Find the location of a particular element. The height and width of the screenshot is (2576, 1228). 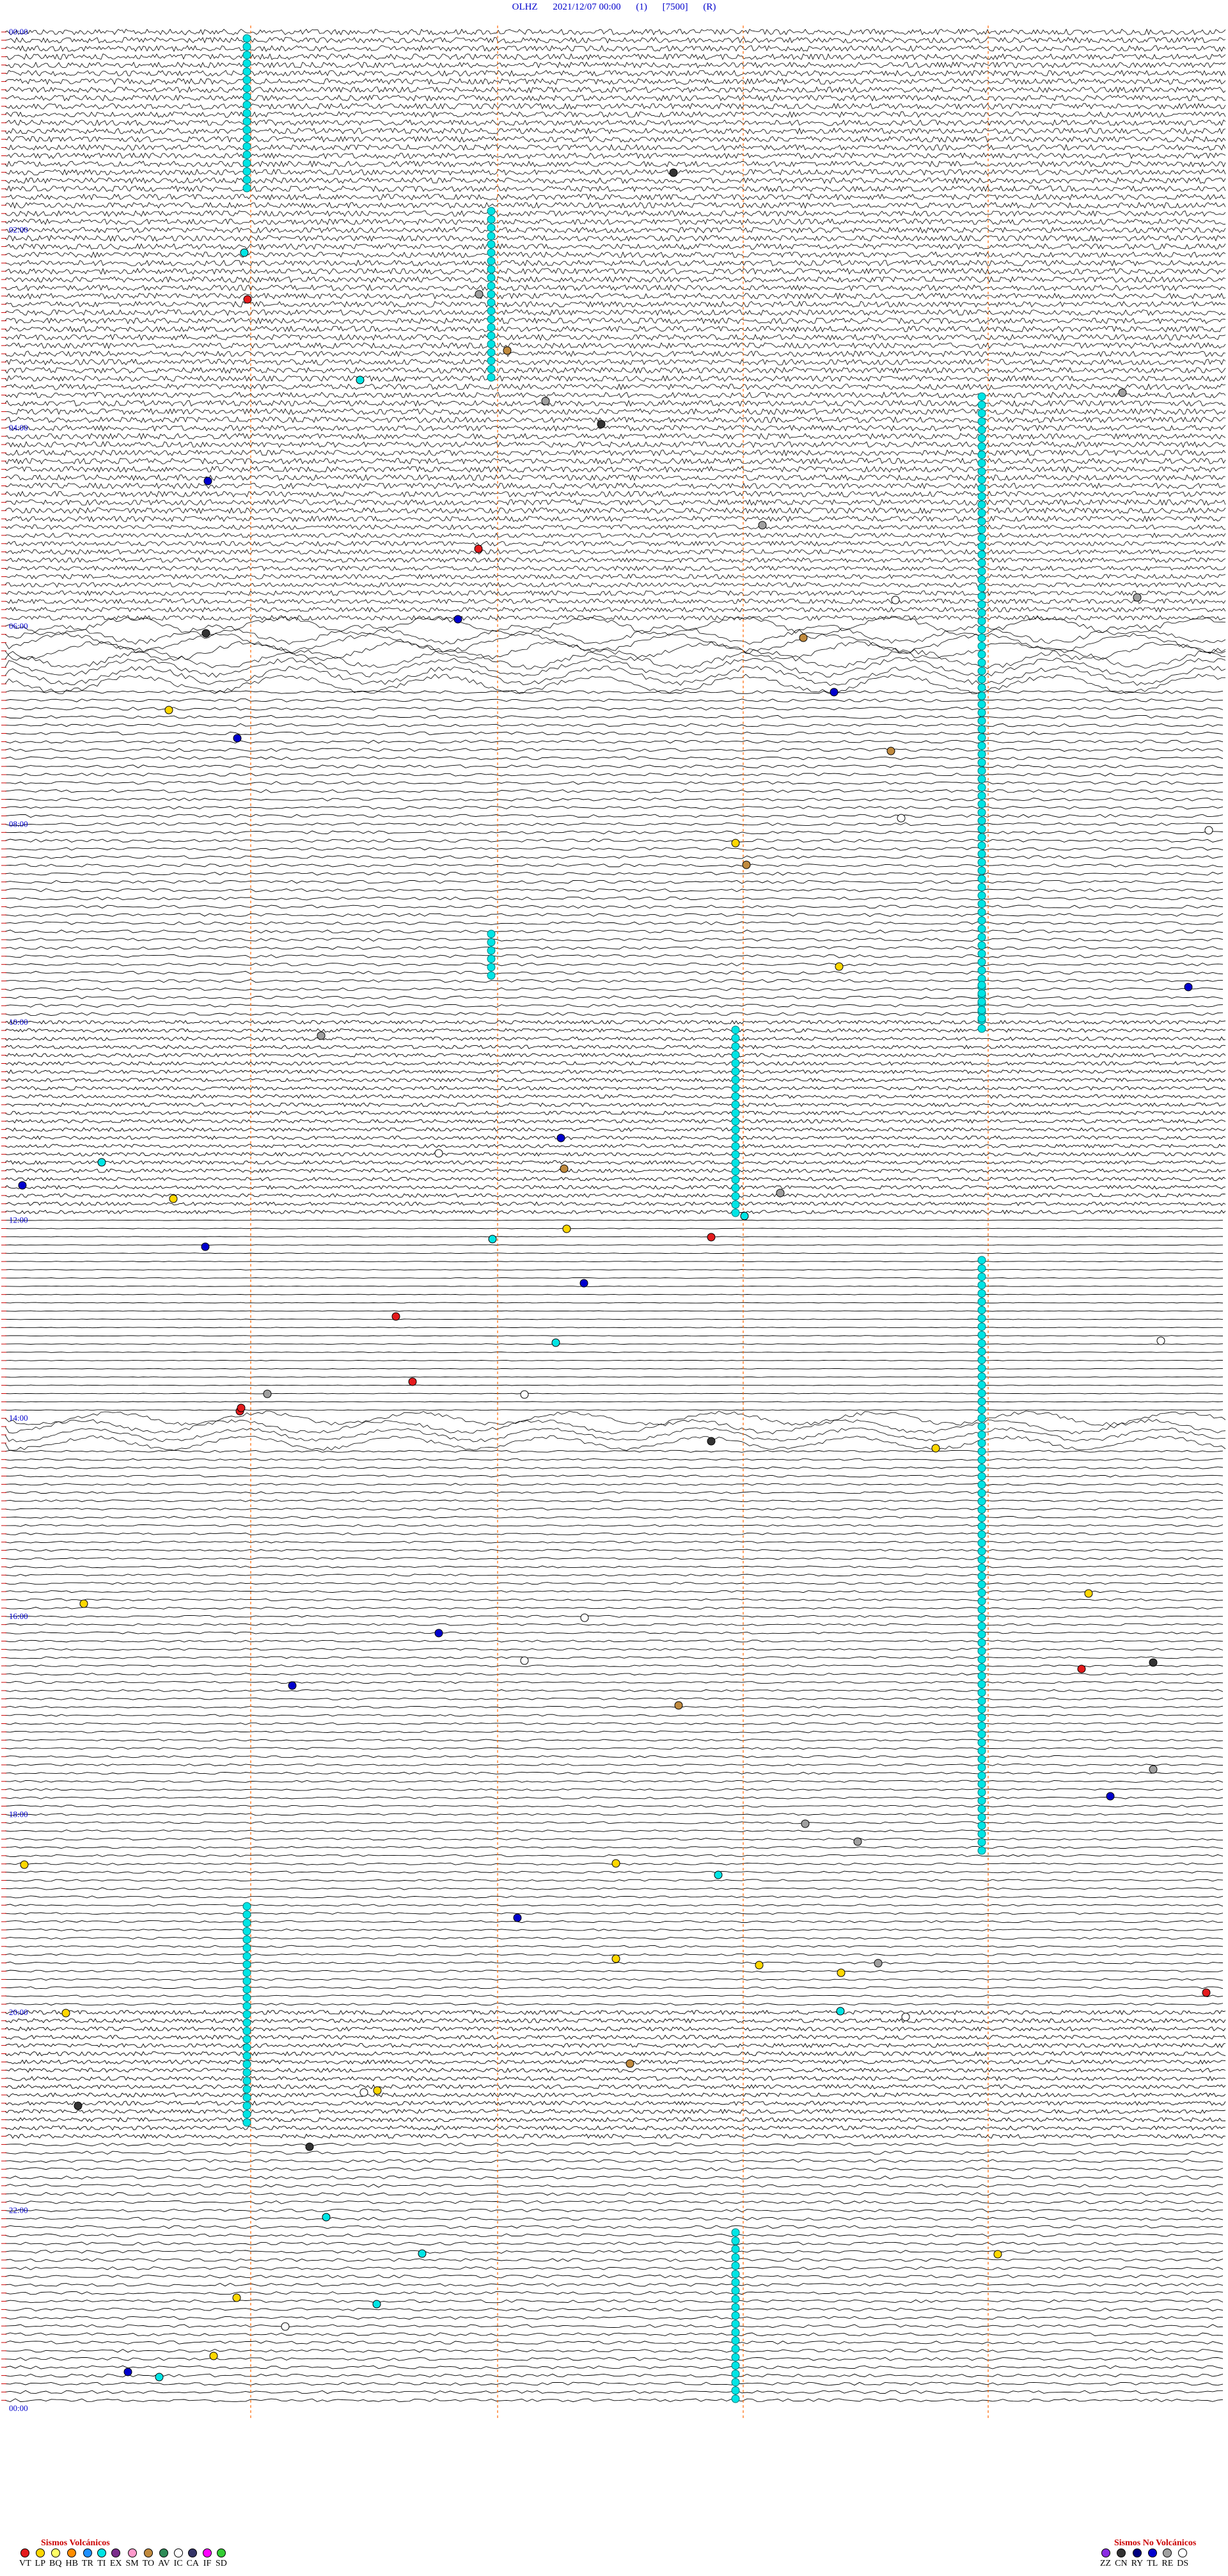

legend-volcanic-code: IC is located at coordinates (178, 2563).